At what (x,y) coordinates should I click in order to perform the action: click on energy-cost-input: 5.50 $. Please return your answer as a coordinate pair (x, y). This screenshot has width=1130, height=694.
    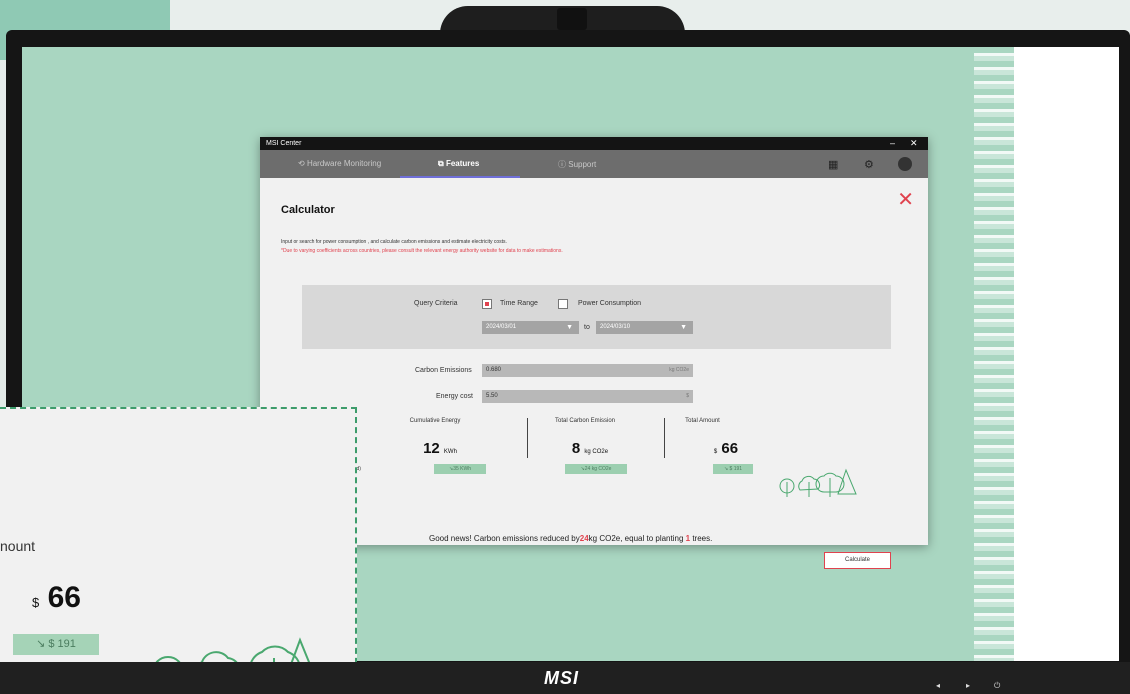
    Looking at the image, I should click on (587, 396).